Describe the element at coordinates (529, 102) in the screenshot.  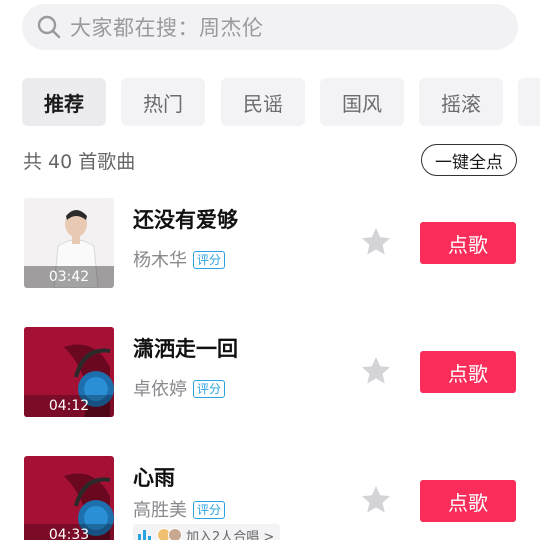
I see `tab-more` at that location.